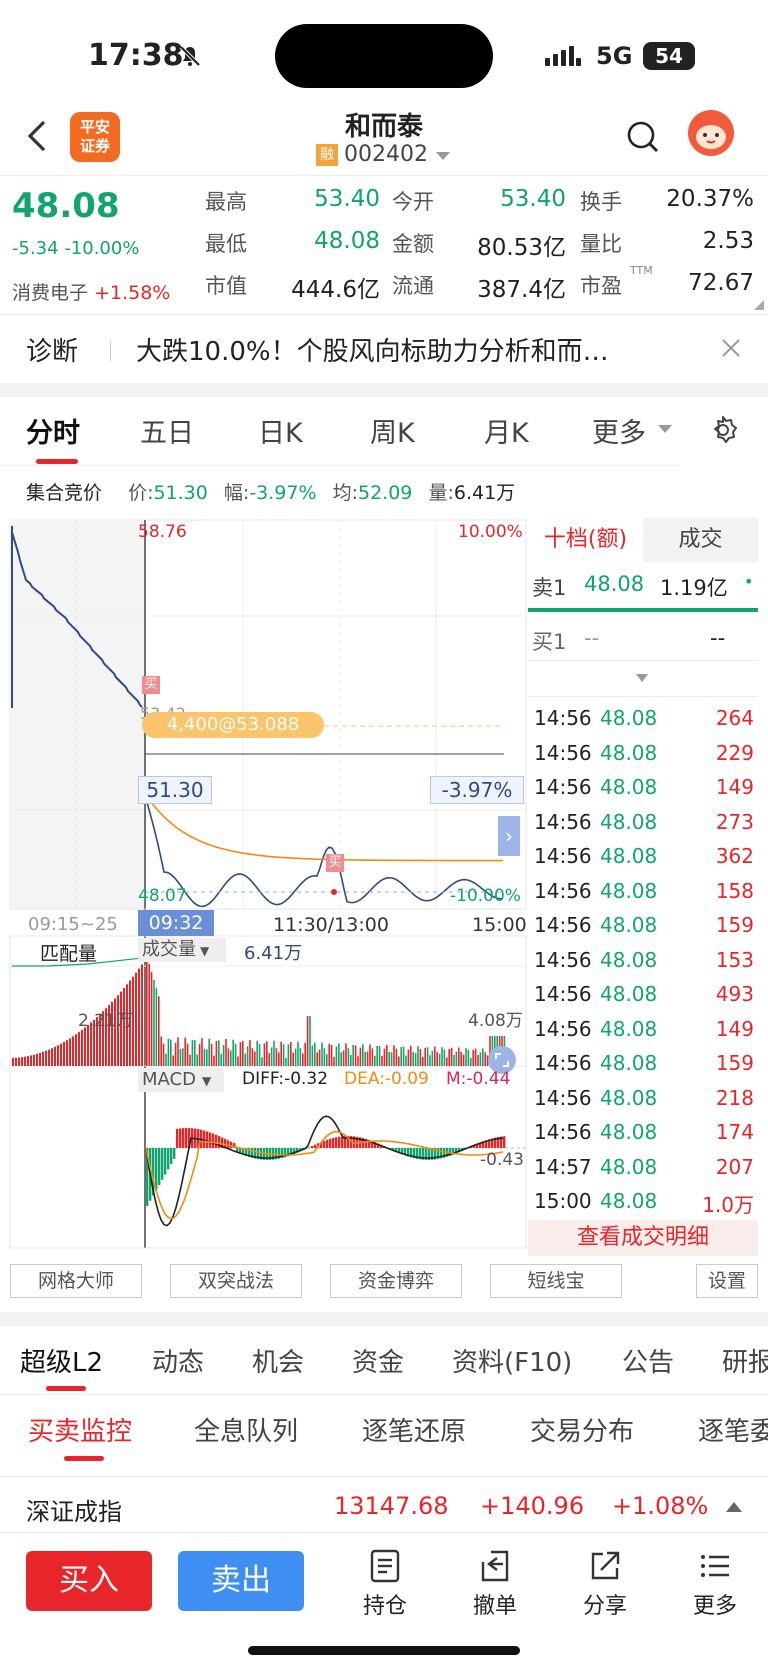 The width and height of the screenshot is (768, 1669). I want to click on buy1-label: 买1, so click(549, 642).